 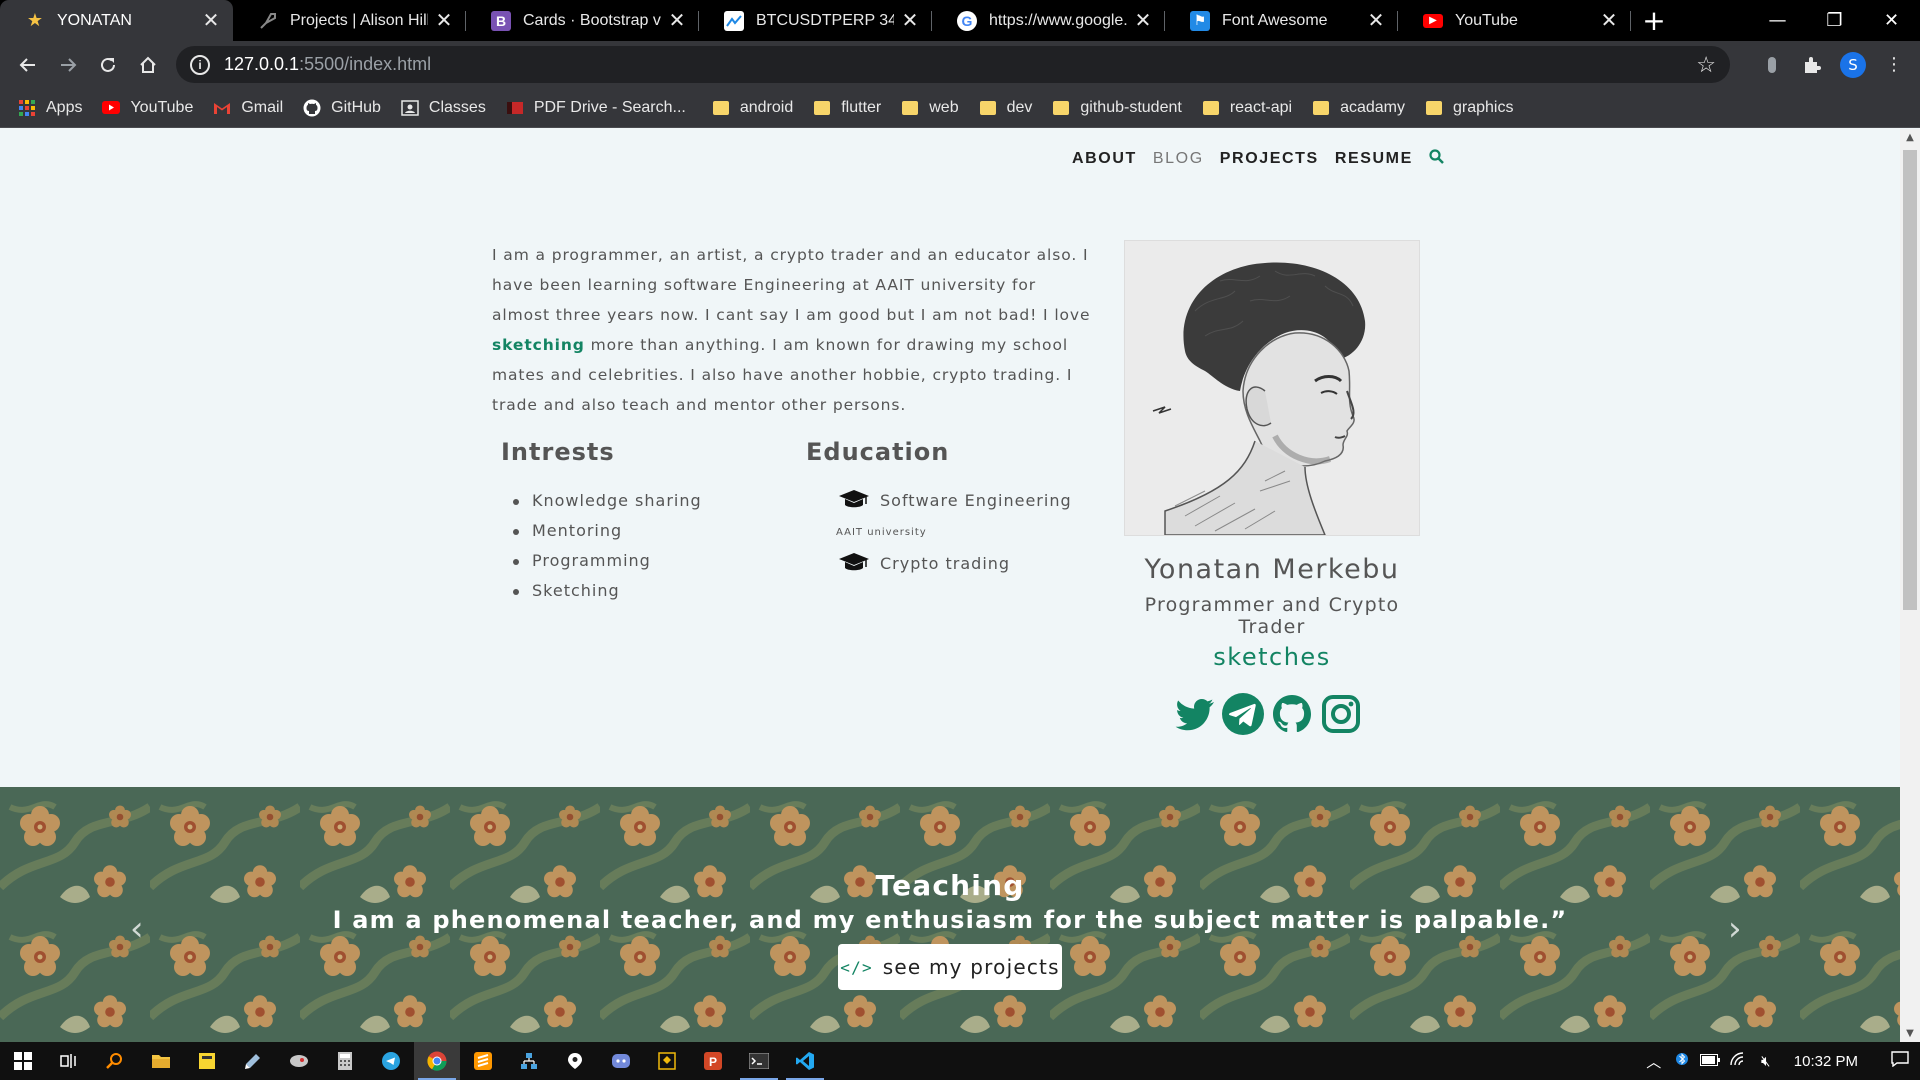 I want to click on paint-icon, so click(x=253, y=1061).